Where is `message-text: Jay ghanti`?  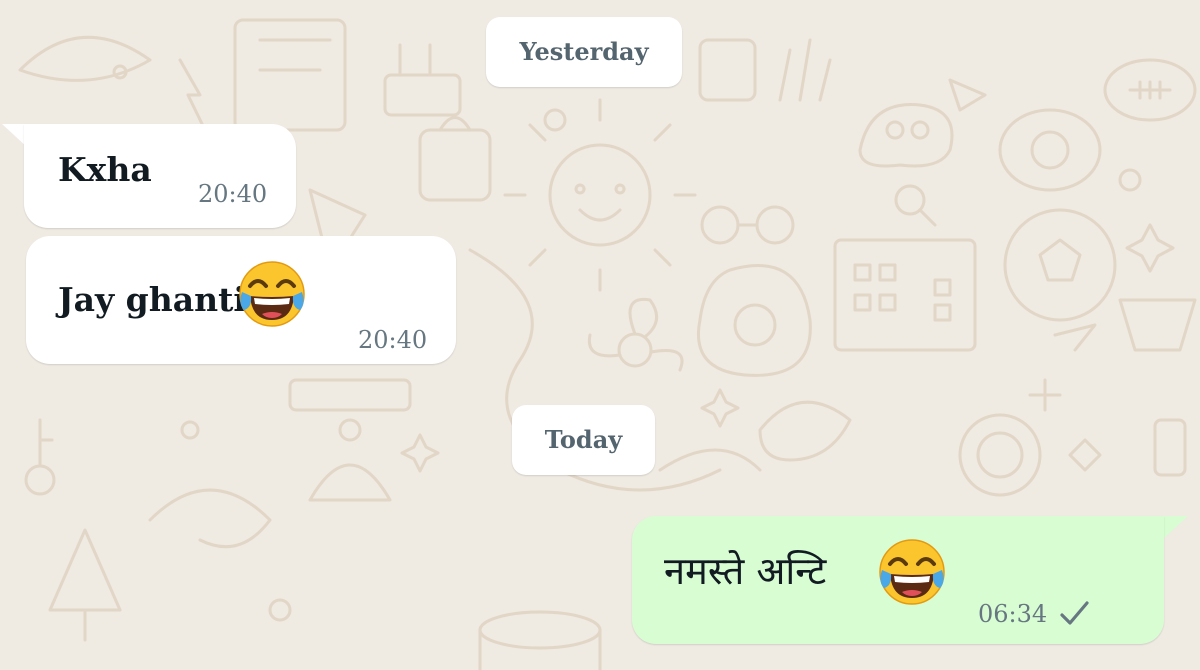 message-text: Jay ghanti is located at coordinates (152, 299).